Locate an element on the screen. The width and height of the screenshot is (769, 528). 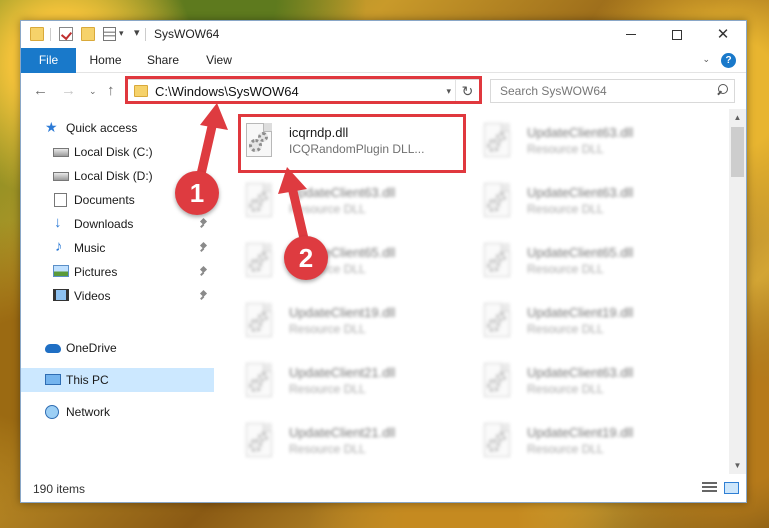
sidebar-item-this-pc: This PC is located at coordinates (117, 380).